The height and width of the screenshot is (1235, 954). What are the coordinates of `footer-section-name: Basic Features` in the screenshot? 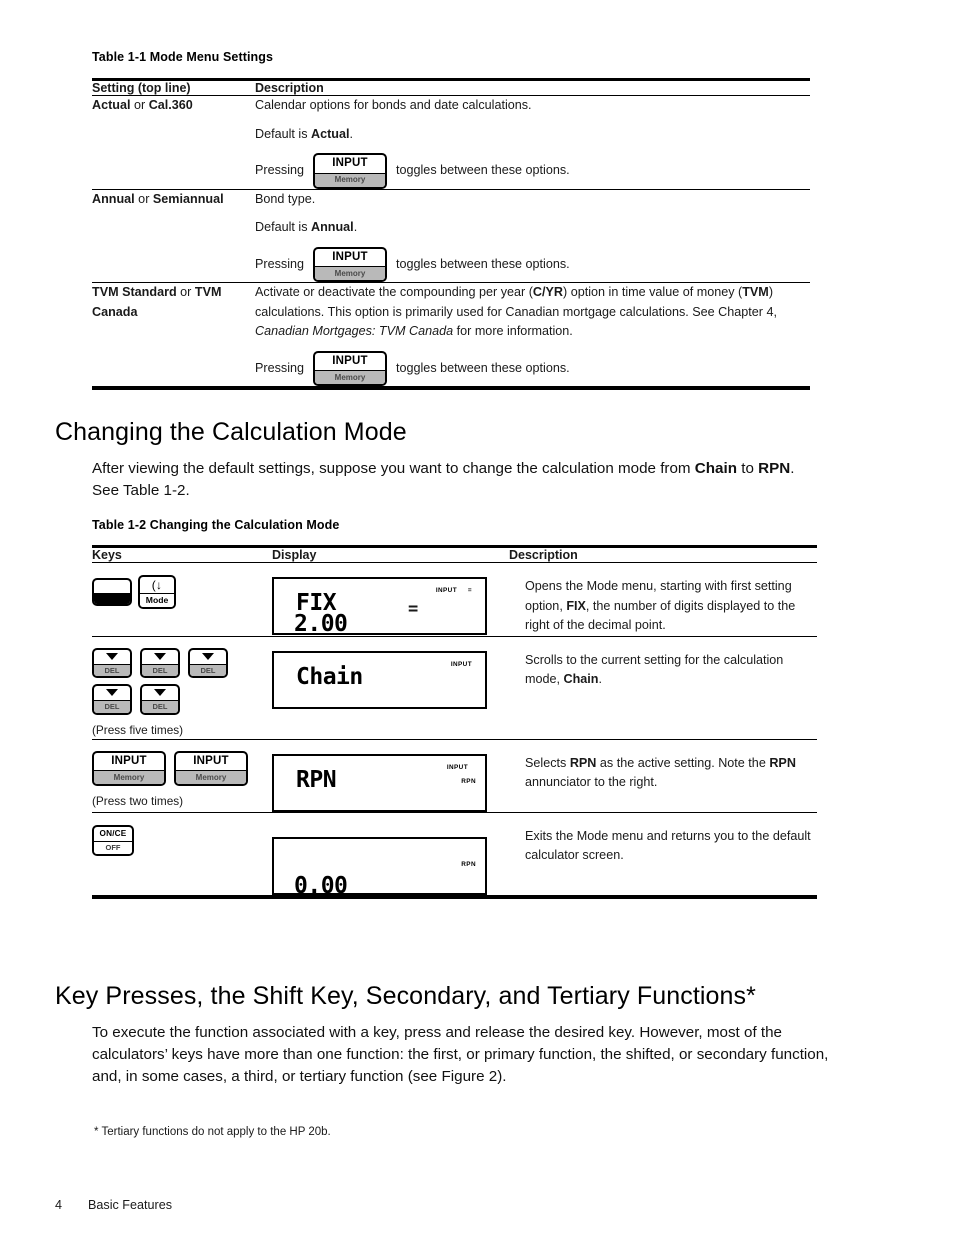 It's located at (130, 1205).